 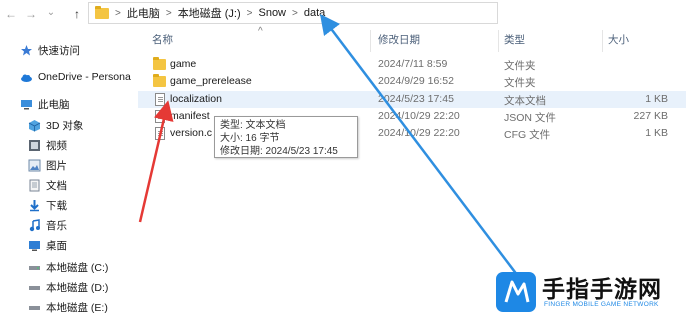 I want to click on sidebar-item-drive-d: 本地磁盘 (D:), so click(x=68, y=287).